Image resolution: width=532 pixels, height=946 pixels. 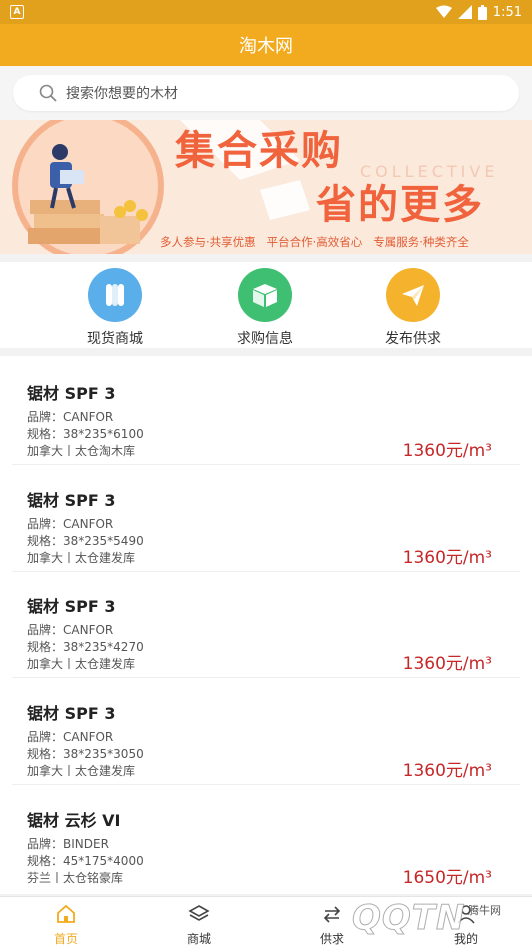 I want to click on box-icon, so click(x=265, y=295).